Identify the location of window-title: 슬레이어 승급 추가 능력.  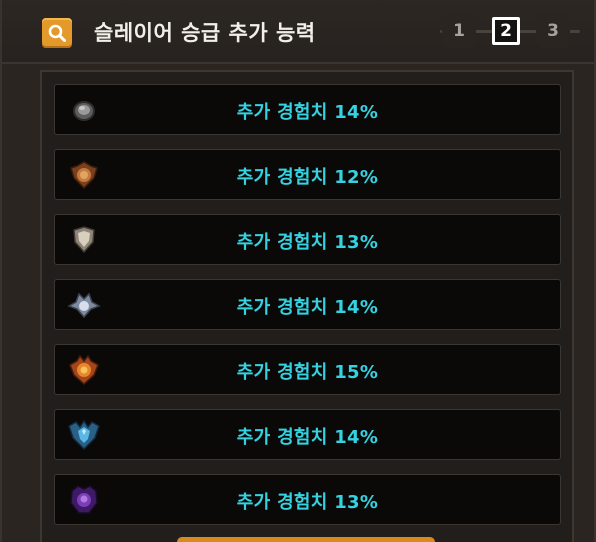
(205, 33).